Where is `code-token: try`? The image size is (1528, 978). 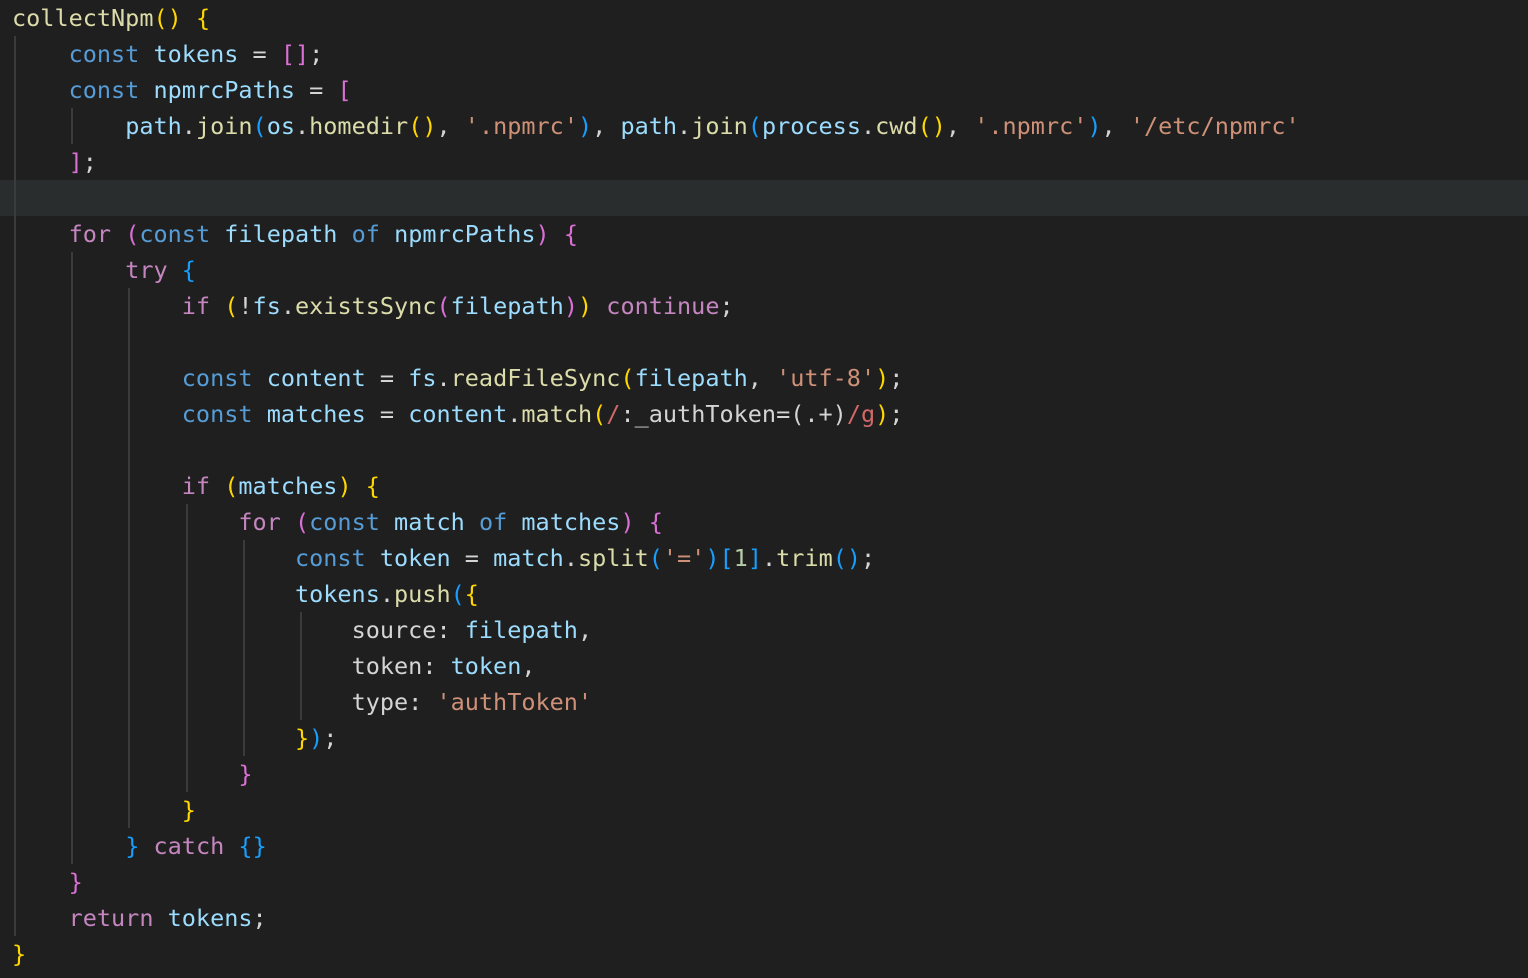
code-token: try is located at coordinates (146, 270).